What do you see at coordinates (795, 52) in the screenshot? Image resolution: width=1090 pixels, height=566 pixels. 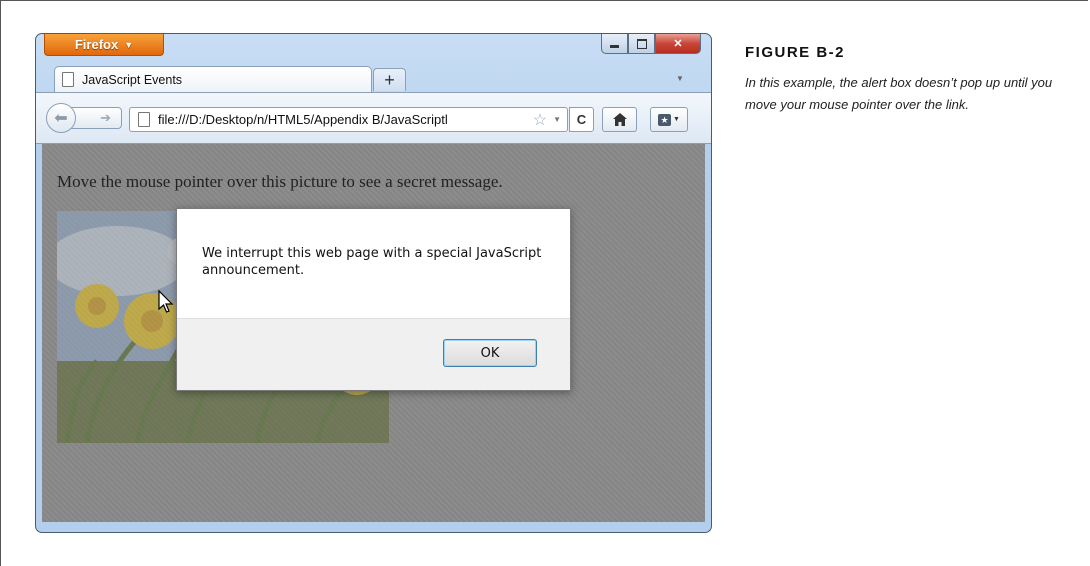 I see `figure-title: FIGURE B-2` at bounding box center [795, 52].